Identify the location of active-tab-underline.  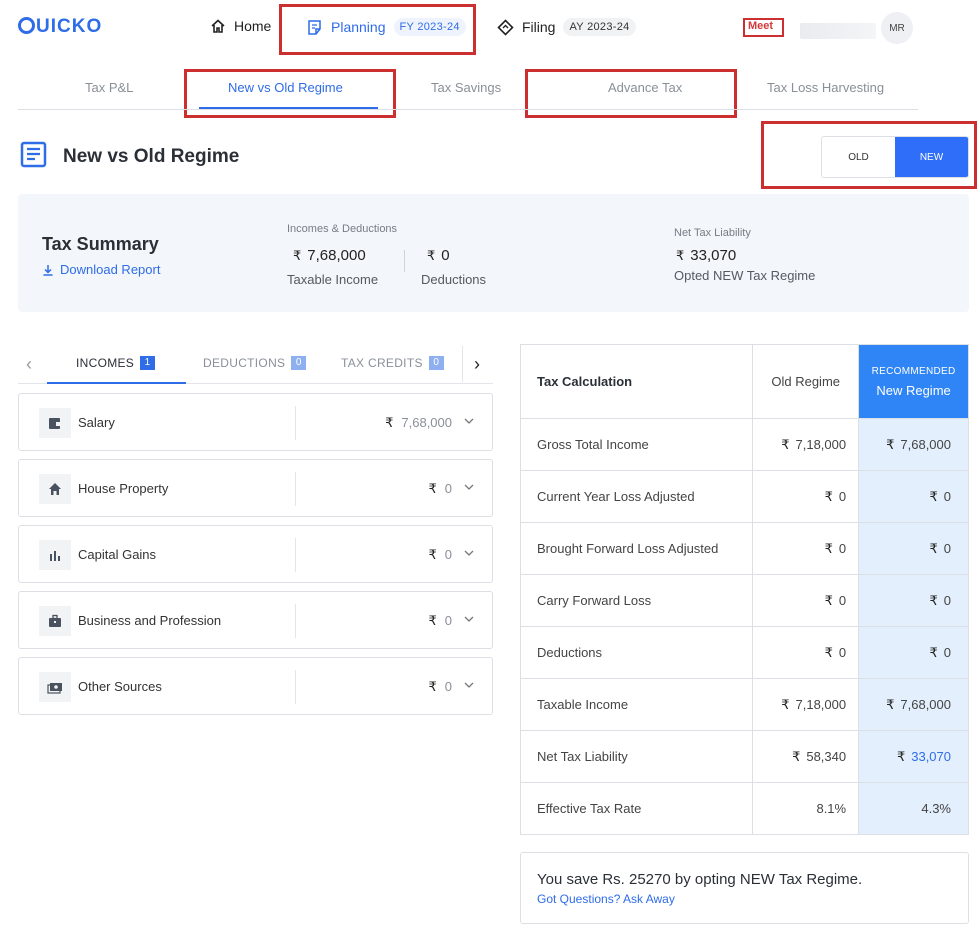
(288, 108).